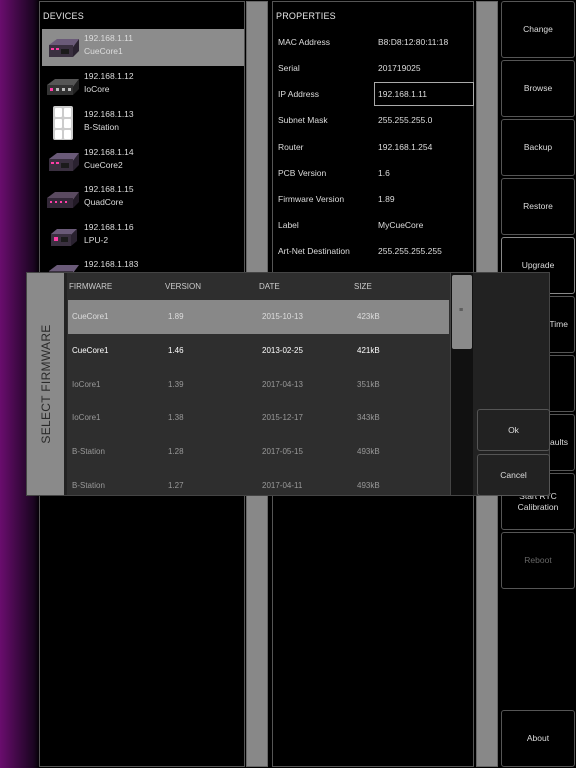 This screenshot has height=768, width=576. I want to click on firmware-date: 2015-12-17, so click(282, 417).